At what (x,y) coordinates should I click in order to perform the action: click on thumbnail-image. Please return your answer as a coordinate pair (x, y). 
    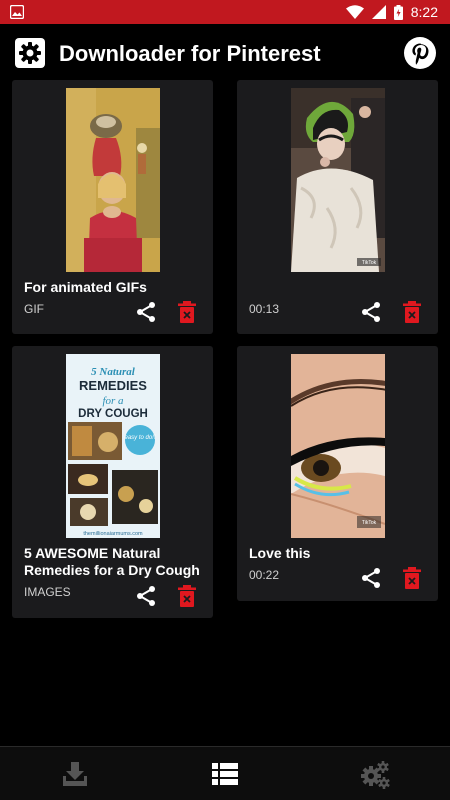
    Looking at the image, I should click on (113, 180).